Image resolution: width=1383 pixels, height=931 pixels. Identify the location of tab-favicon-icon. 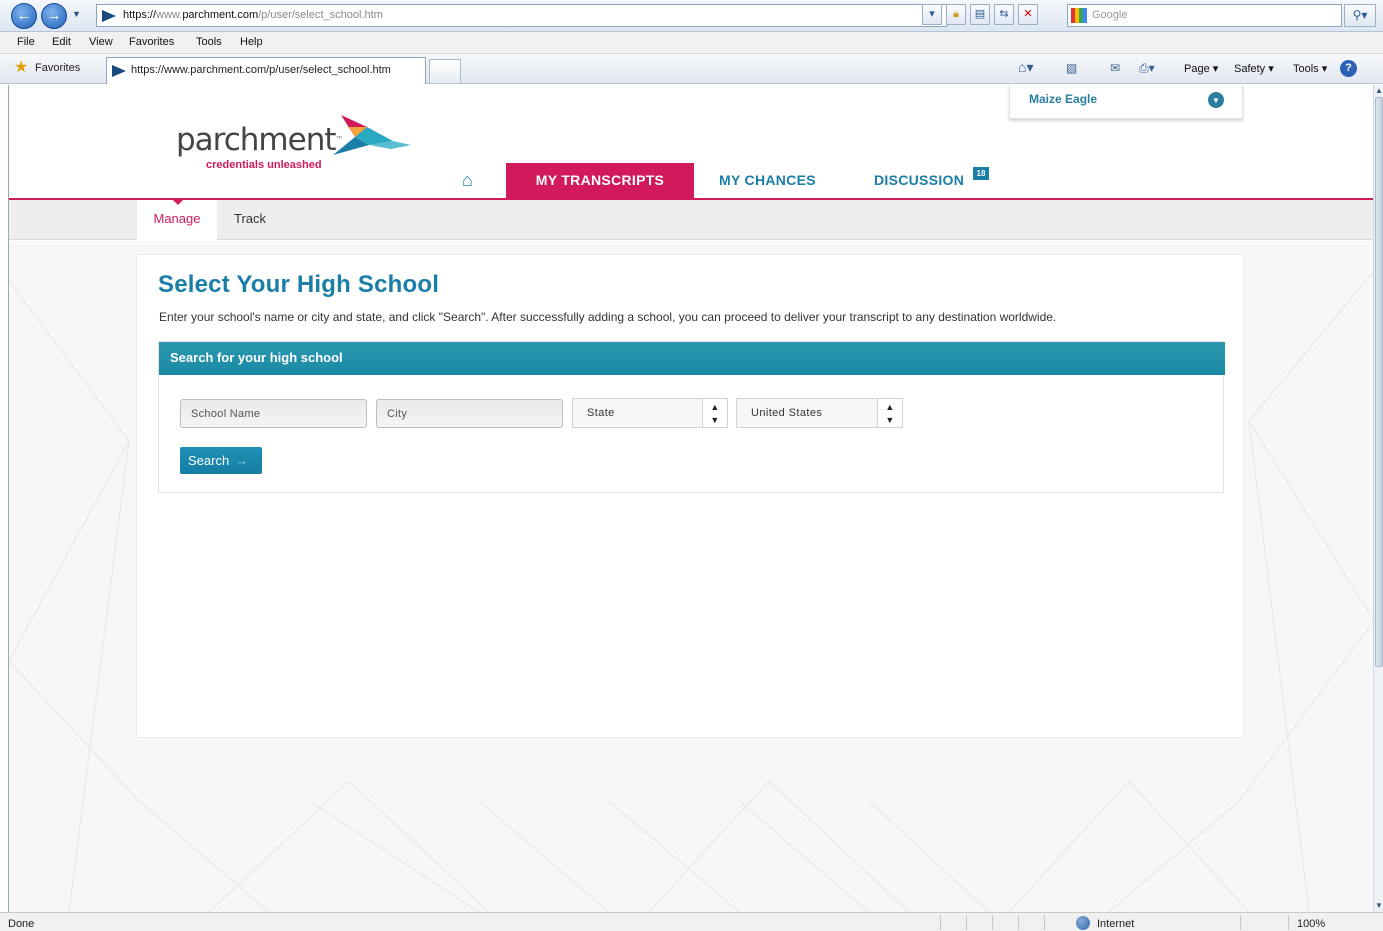
(119, 71).